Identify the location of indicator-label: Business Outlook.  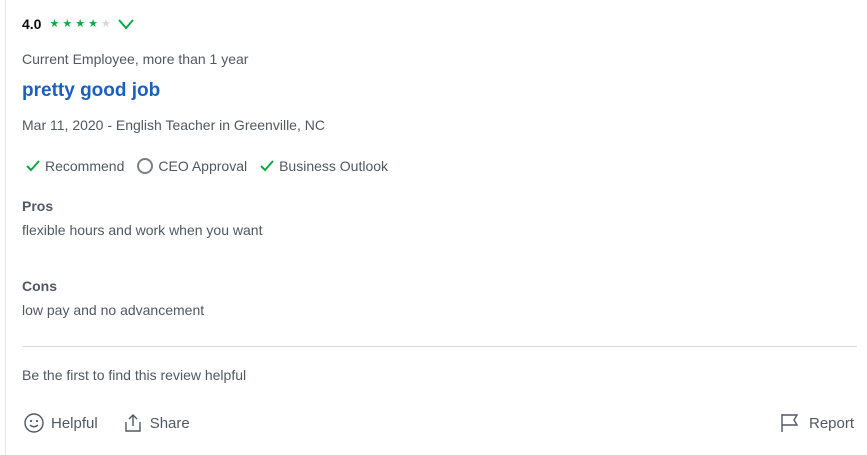
(334, 166).